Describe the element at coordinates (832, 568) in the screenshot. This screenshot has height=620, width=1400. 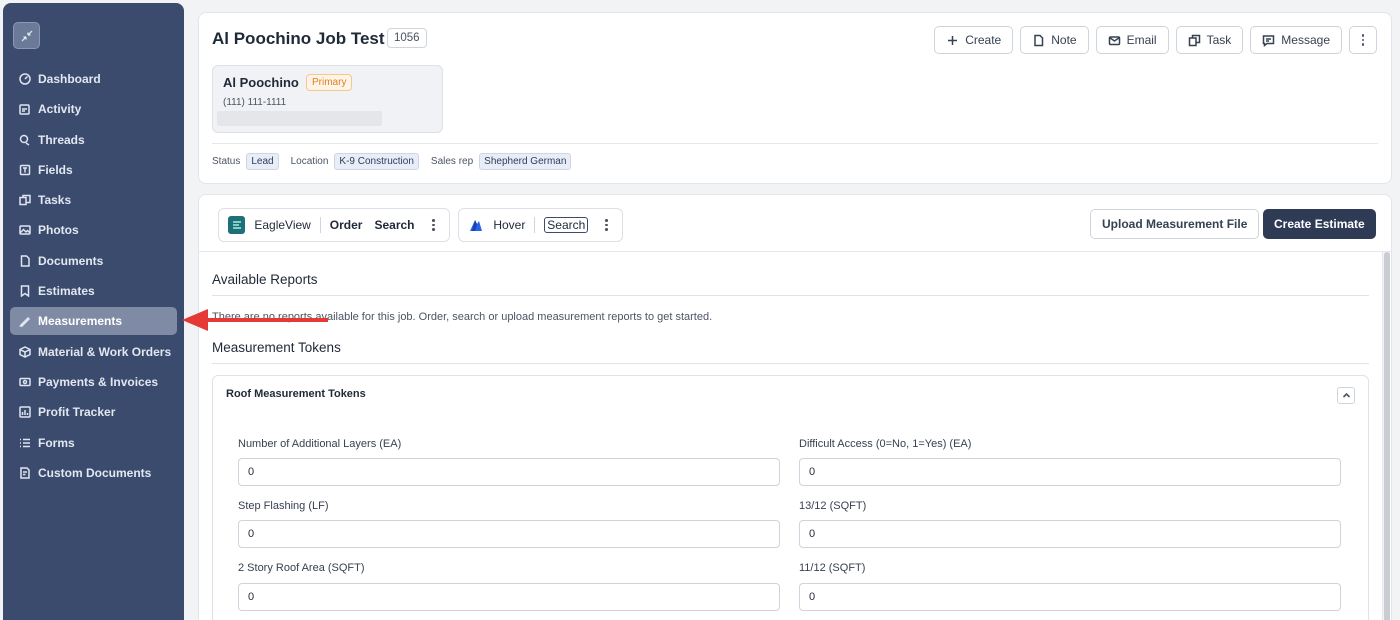
I see `field-label: 11/12 (SQFT)` at that location.